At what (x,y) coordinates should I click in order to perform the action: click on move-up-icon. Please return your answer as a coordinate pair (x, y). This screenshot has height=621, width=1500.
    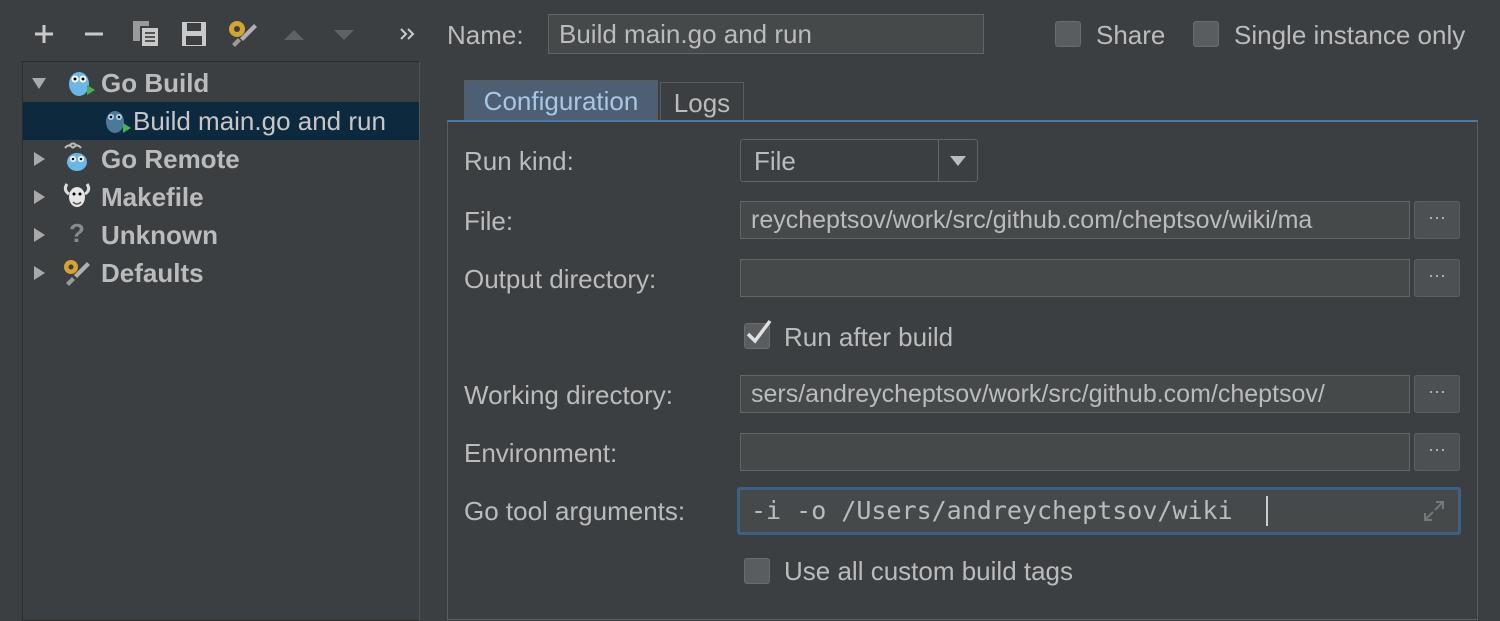
    Looking at the image, I should click on (294, 35).